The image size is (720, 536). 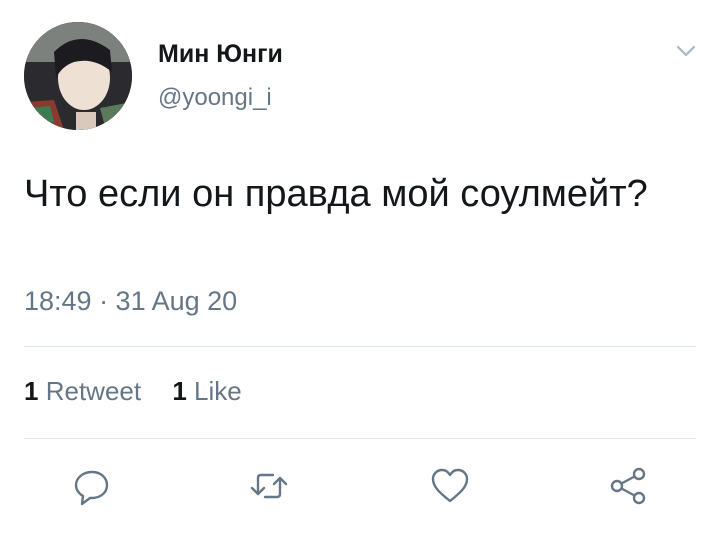 What do you see at coordinates (686, 51) in the screenshot?
I see `chevron-down-icon` at bounding box center [686, 51].